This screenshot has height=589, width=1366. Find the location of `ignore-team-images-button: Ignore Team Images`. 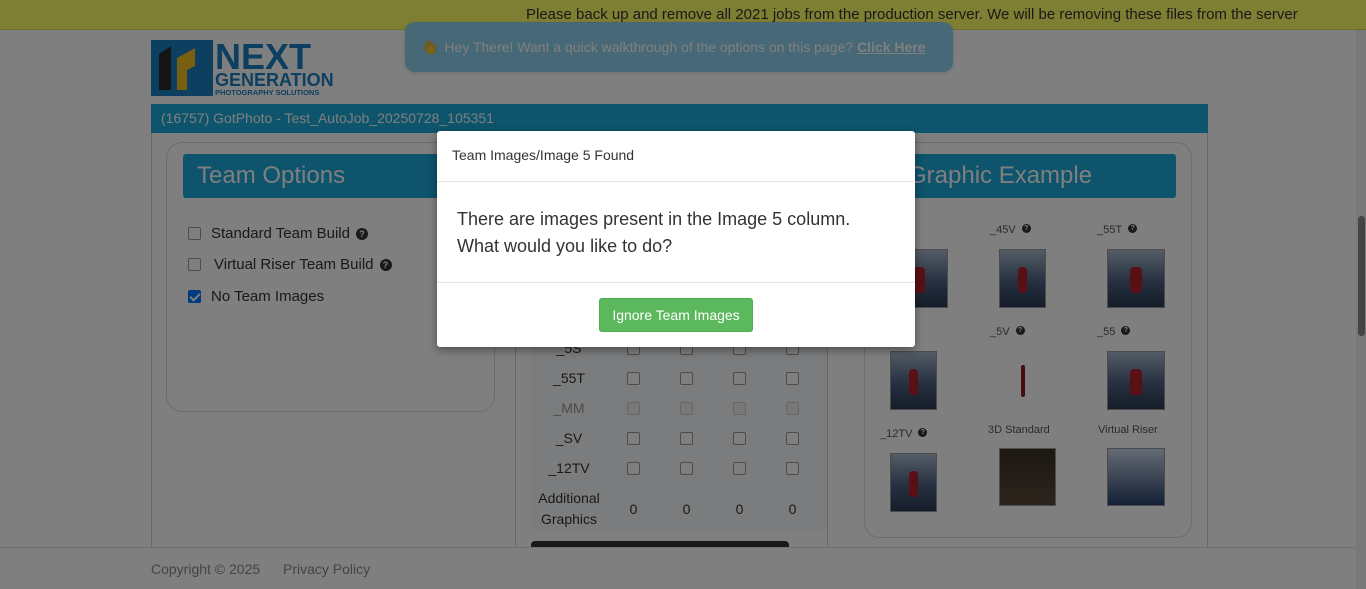

ignore-team-images-button: Ignore Team Images is located at coordinates (676, 314).